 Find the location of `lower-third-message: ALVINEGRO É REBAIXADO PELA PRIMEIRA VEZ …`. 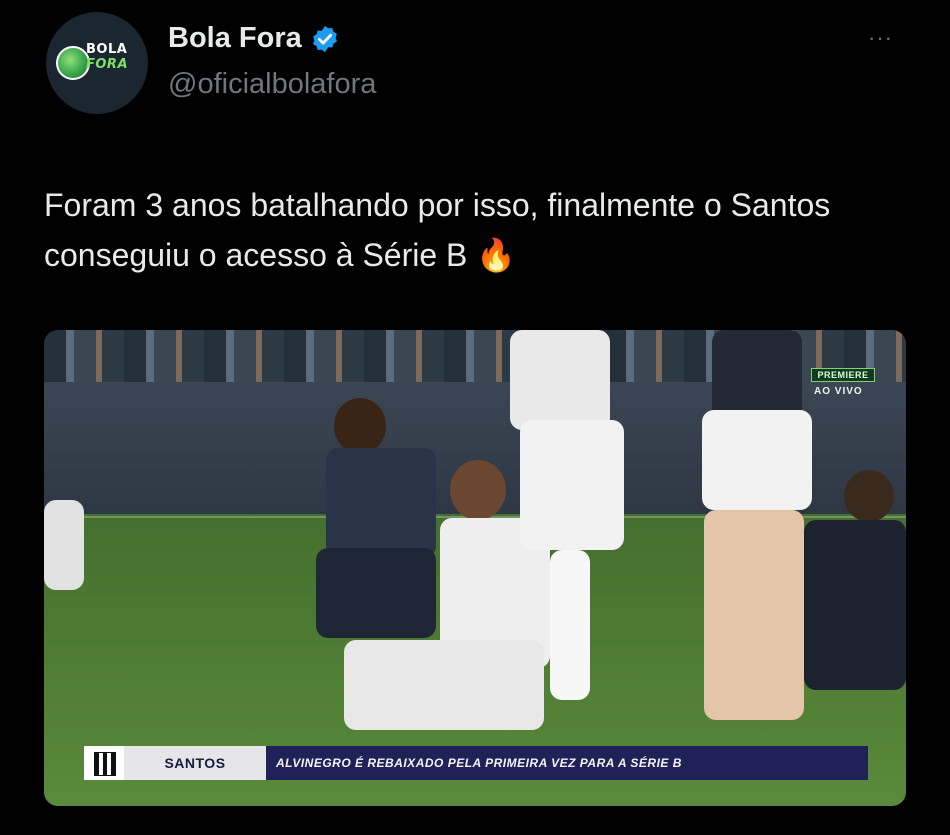

lower-third-message: ALVINEGRO É REBAIXADO PELA PRIMEIRA VEZ … is located at coordinates (567, 763).